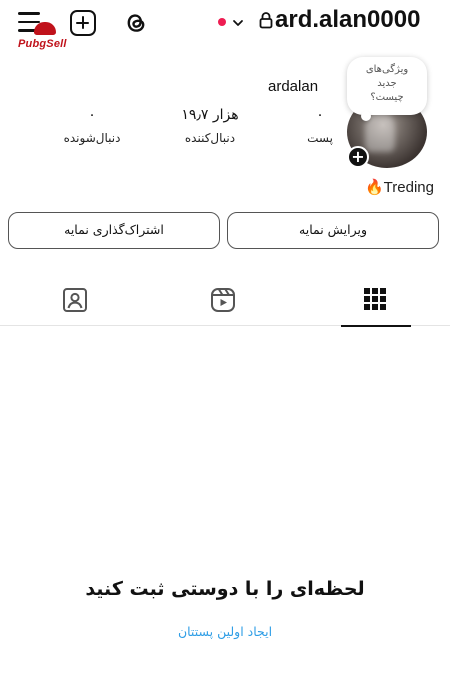 The image size is (450, 673). Describe the element at coordinates (210, 126) in the screenshot. I see `stat-followers: ۱۹٫۷ هزار دنبال‌کننده` at that location.